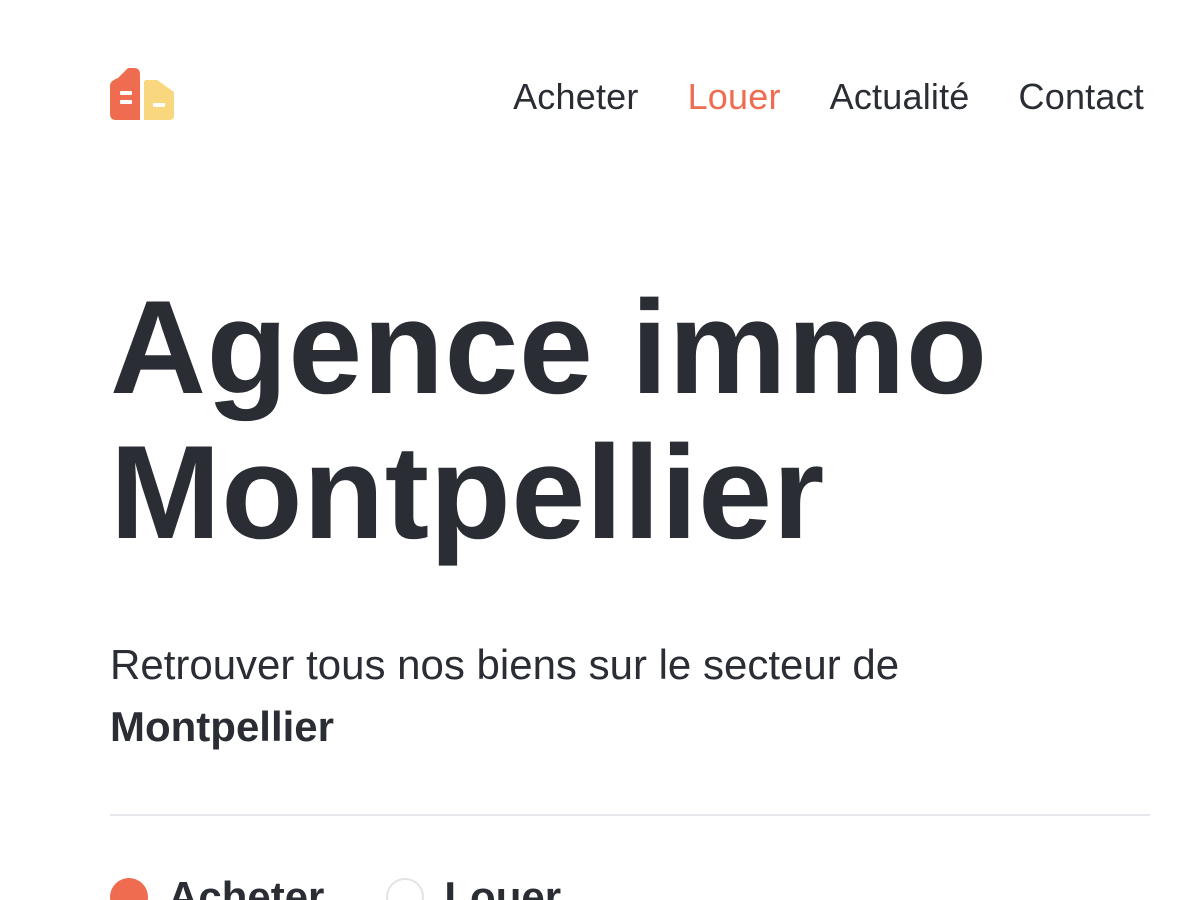 The height and width of the screenshot is (900, 1200). What do you see at coordinates (503, 886) in the screenshot?
I see `radio-label-louer: Louer` at bounding box center [503, 886].